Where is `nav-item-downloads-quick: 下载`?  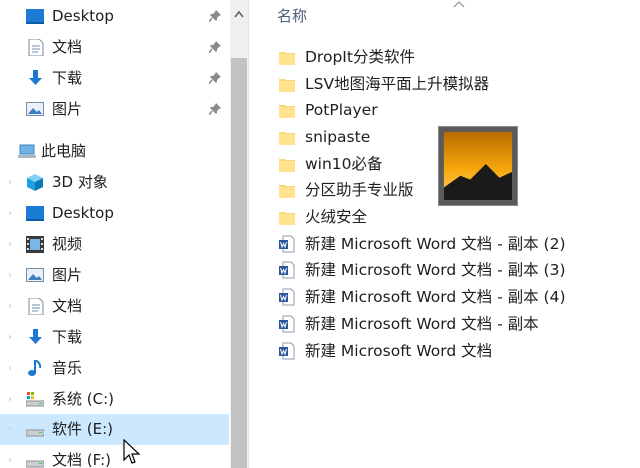
nav-item-downloads-quick: 下载 is located at coordinates (114, 78).